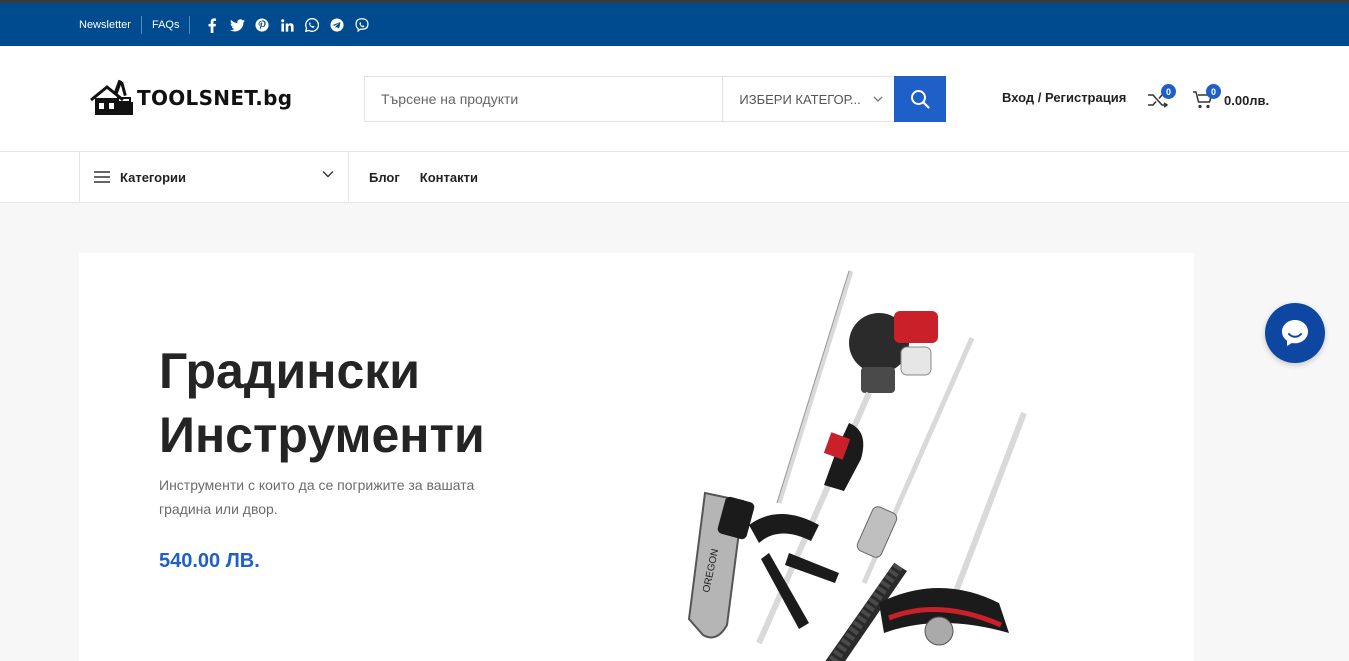  I want to click on chat-icon, so click(1295, 333).